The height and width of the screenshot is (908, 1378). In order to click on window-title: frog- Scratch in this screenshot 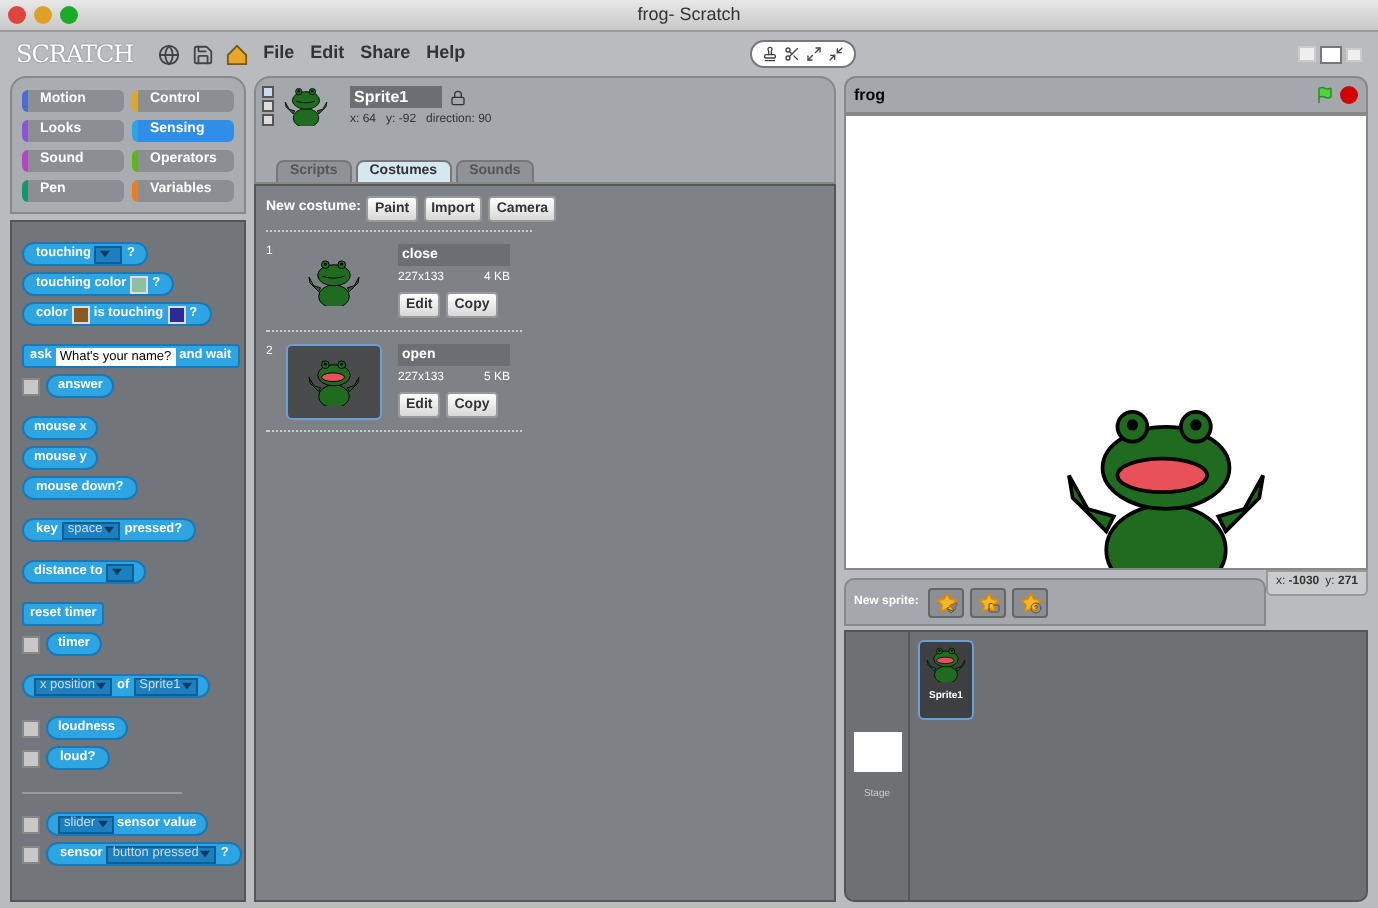, I will do `click(689, 14)`.